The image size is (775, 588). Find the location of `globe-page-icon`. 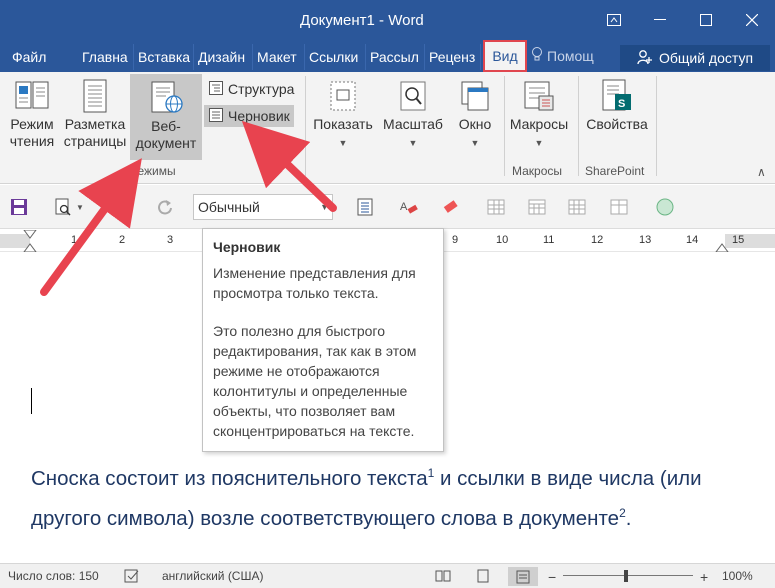

globe-page-icon is located at coordinates (166, 98).